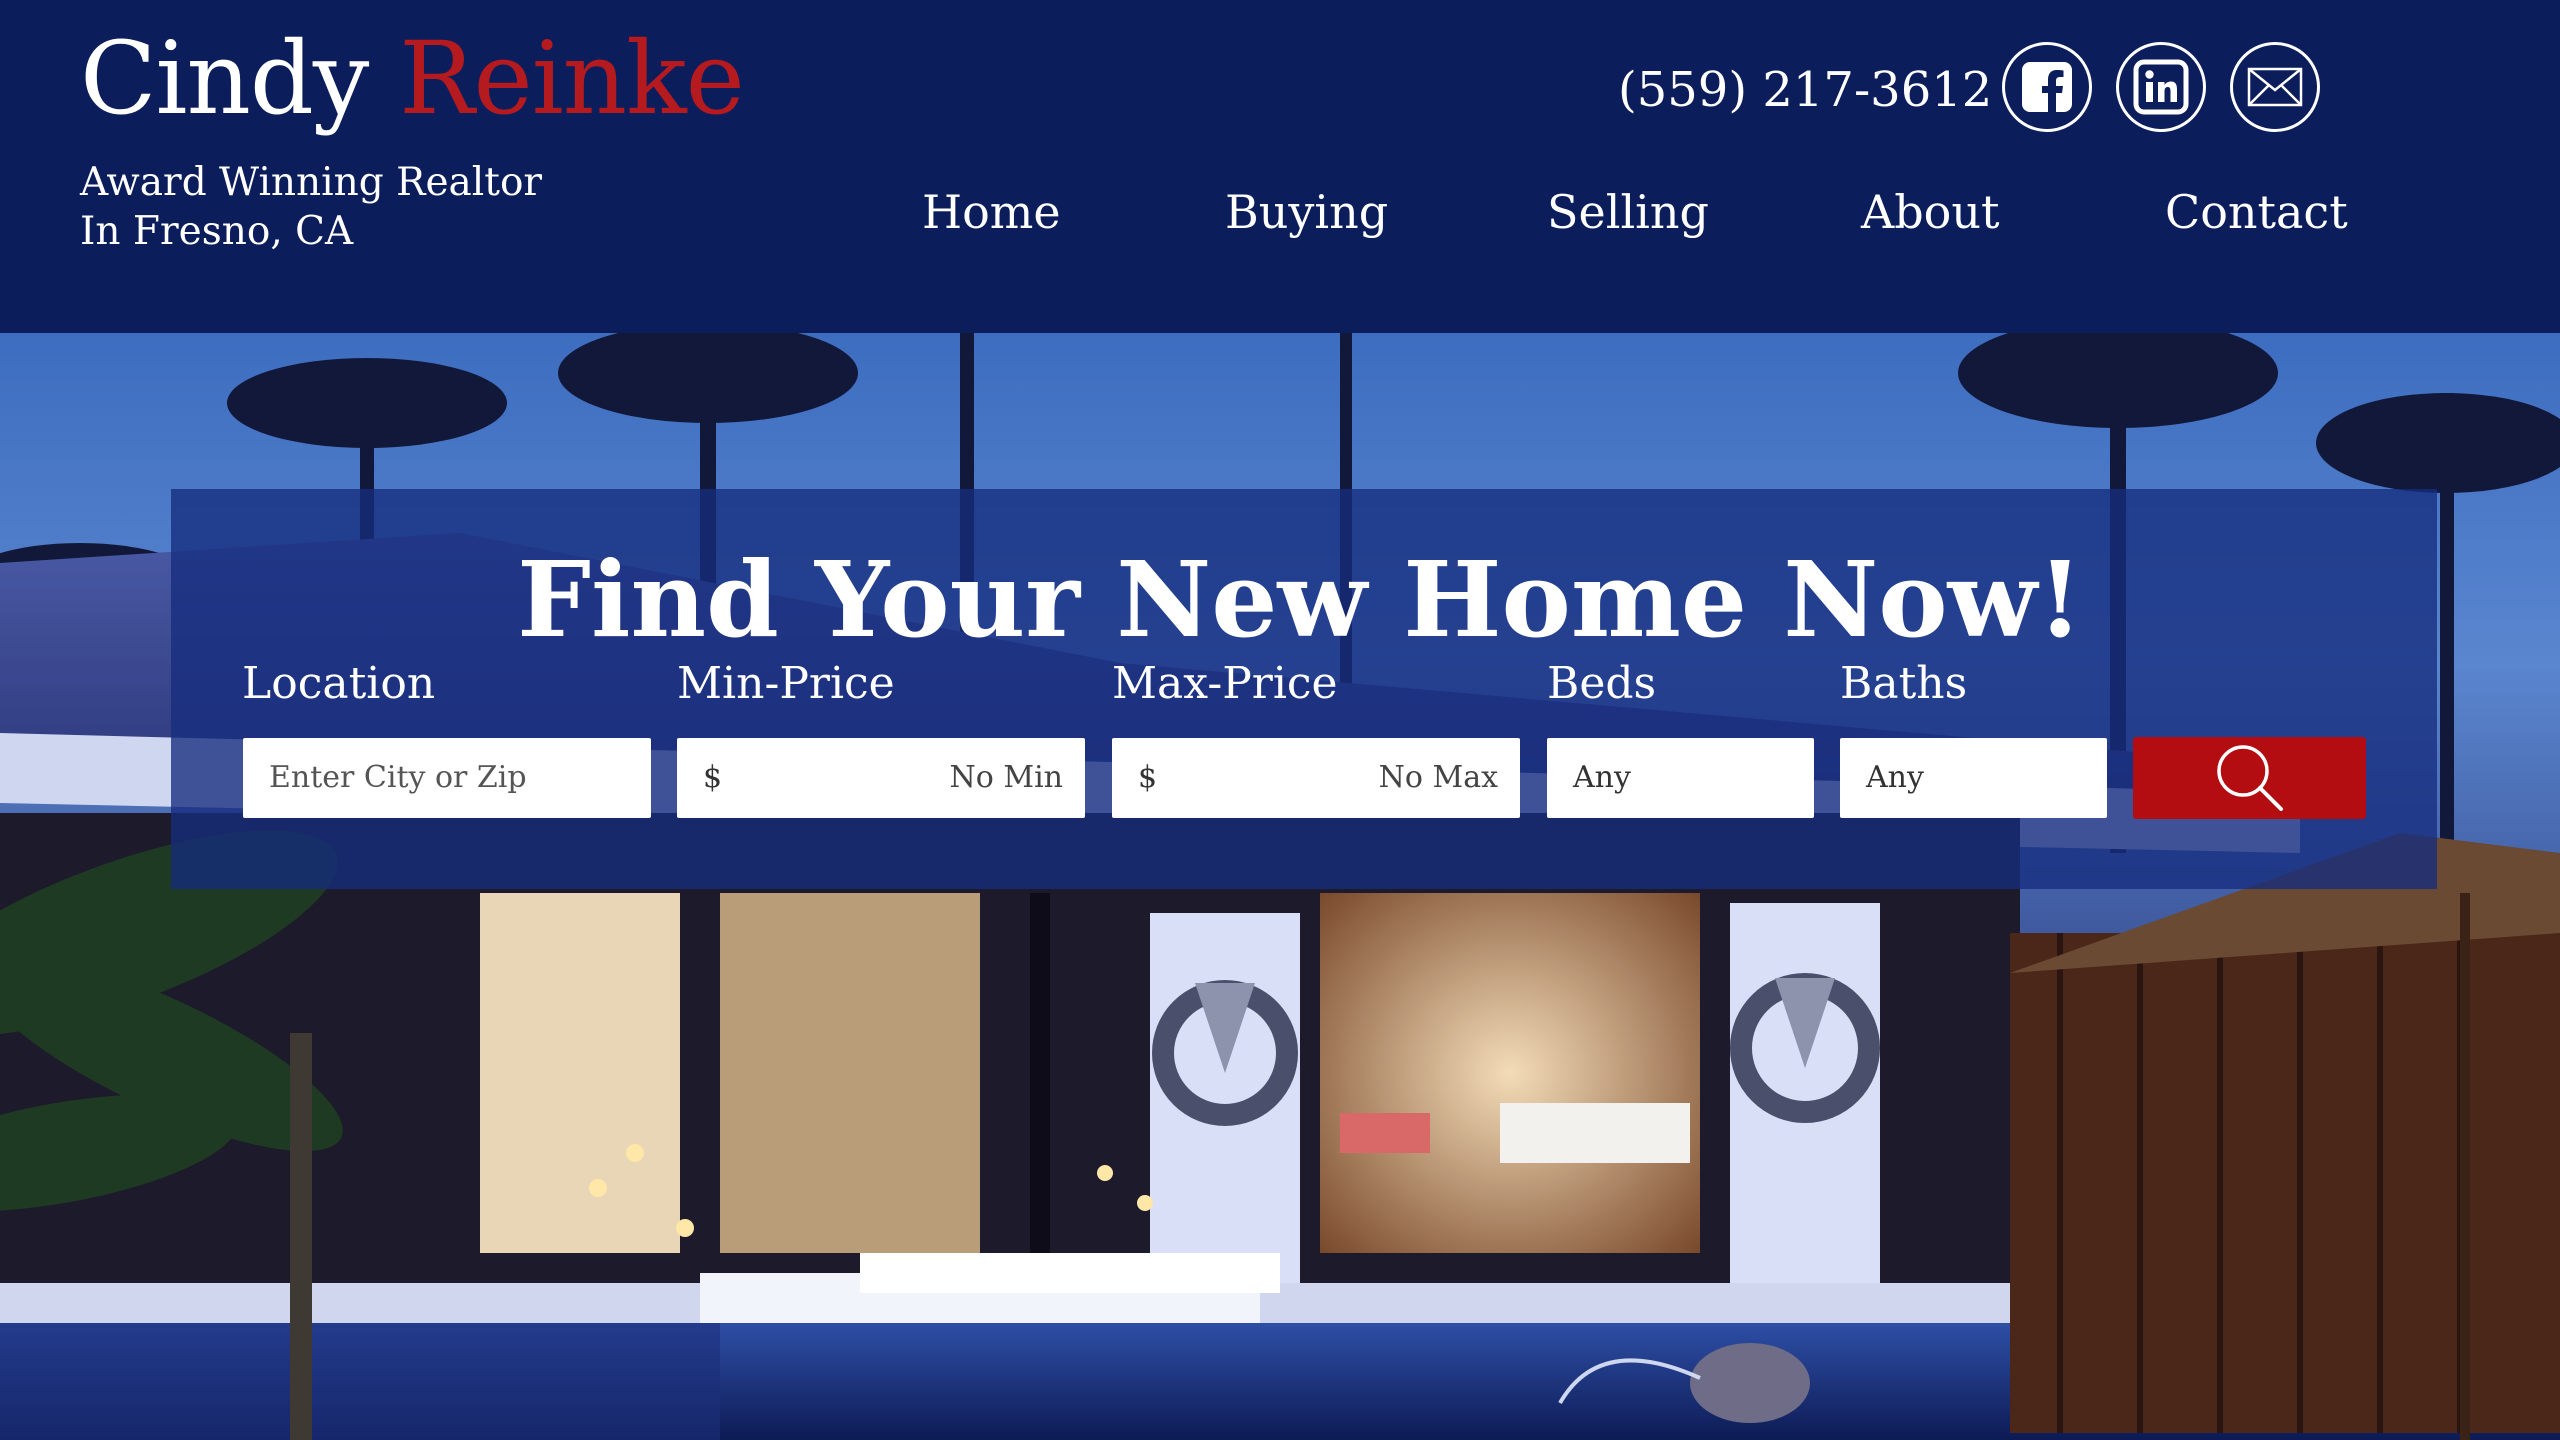 The height and width of the screenshot is (1440, 2560). I want to click on phone-number: (559) 217-3612, so click(1805, 90).